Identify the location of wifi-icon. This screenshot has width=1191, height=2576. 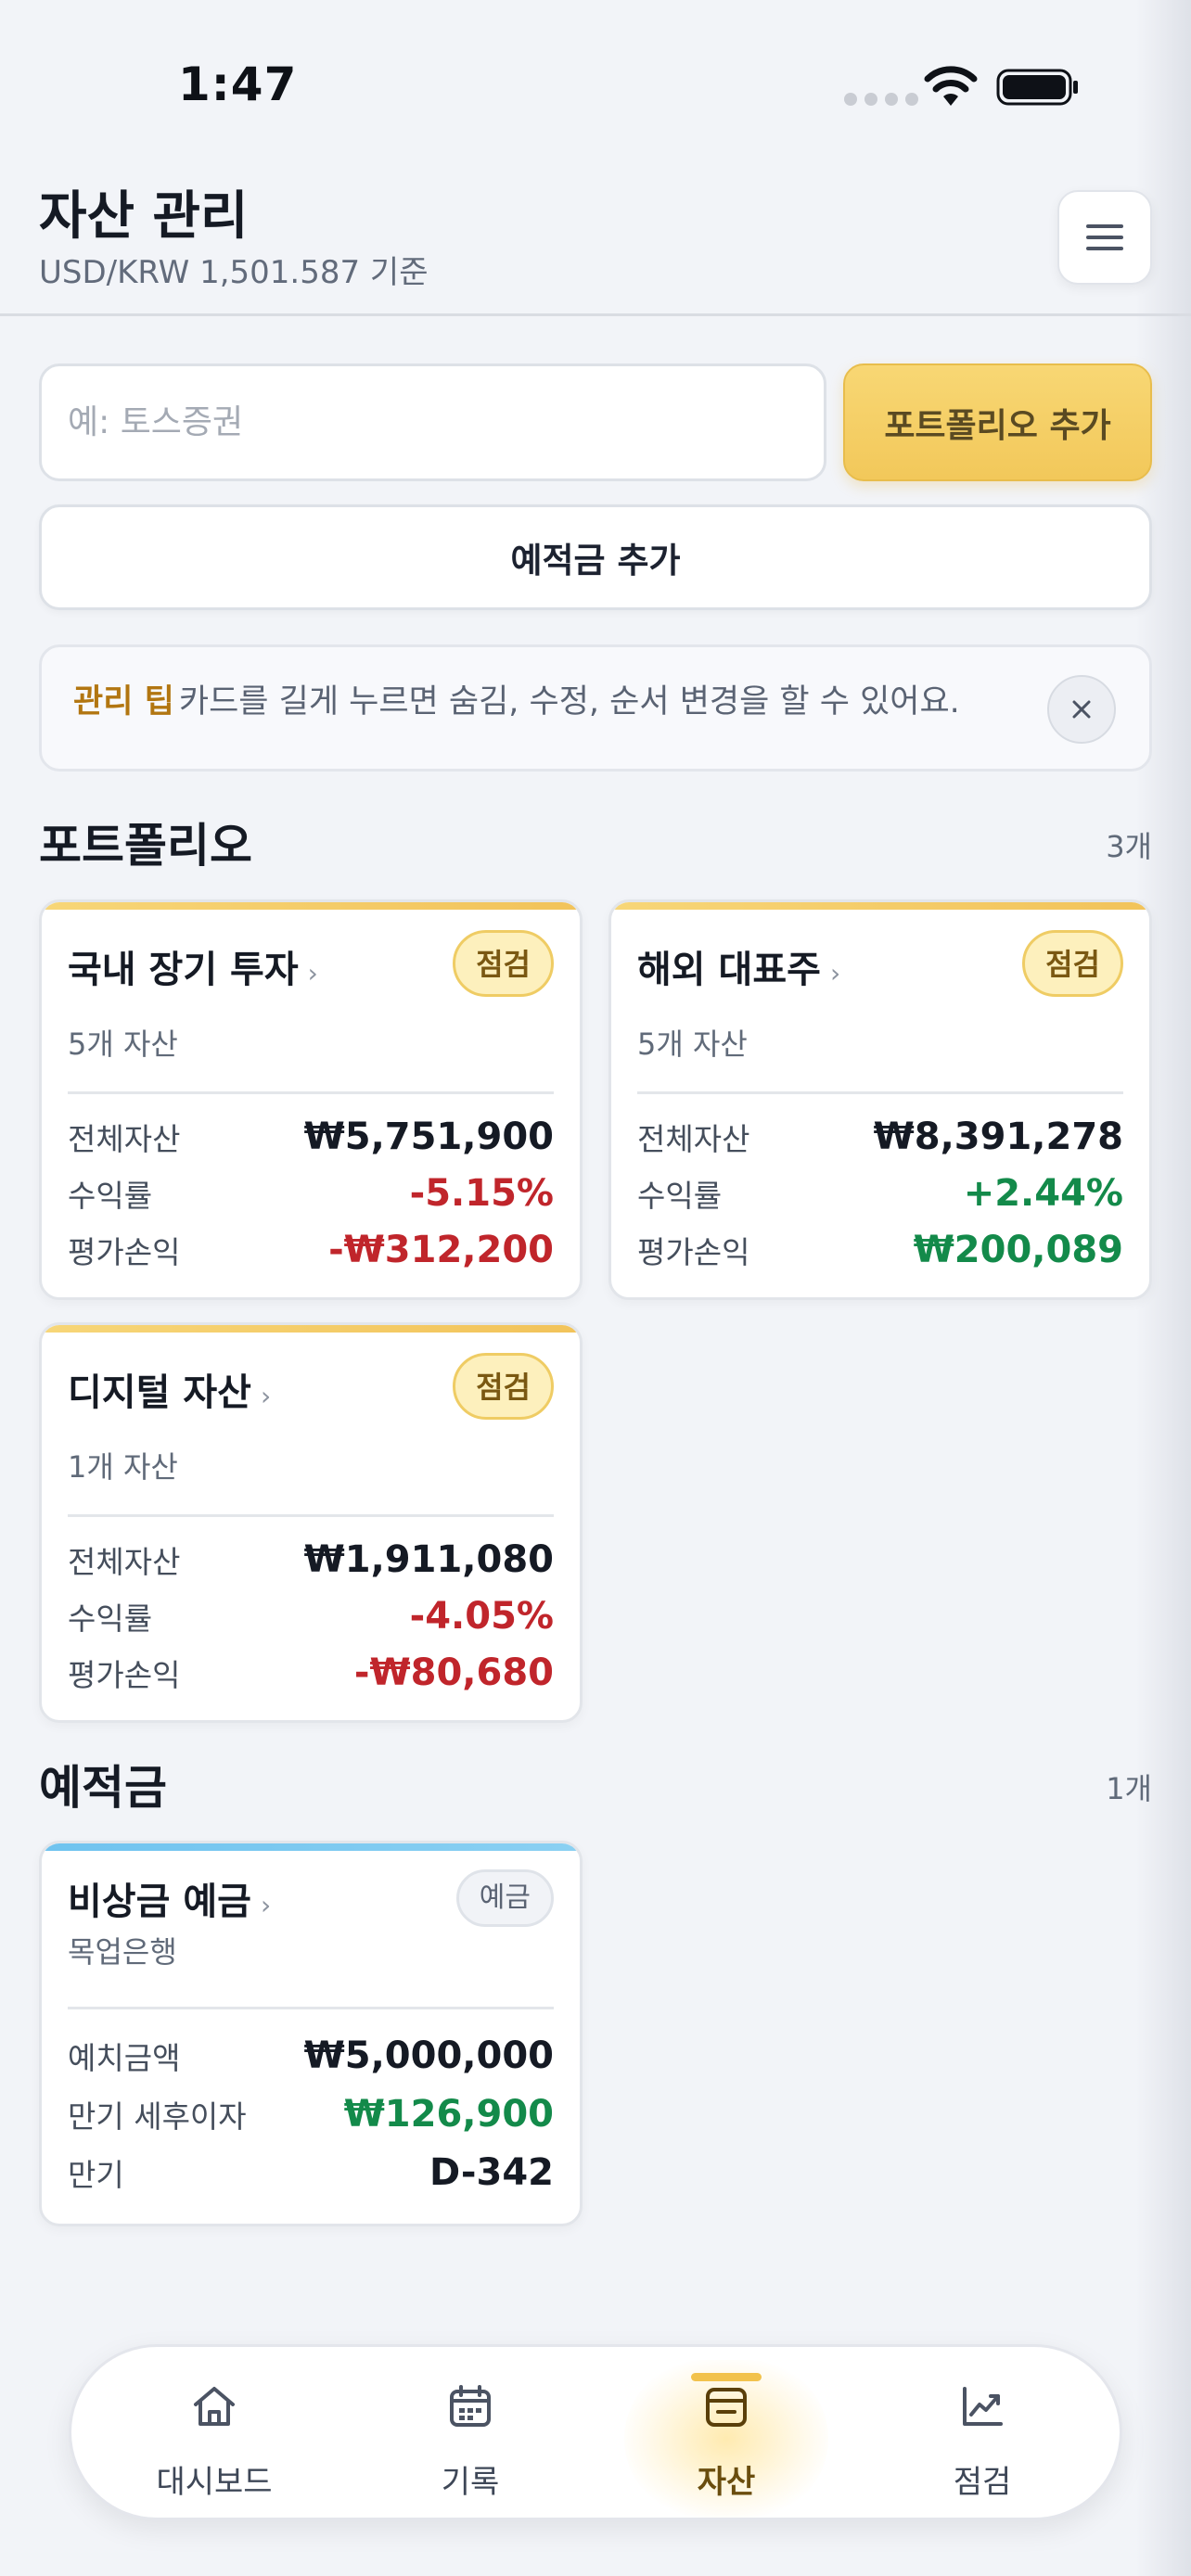
(951, 86).